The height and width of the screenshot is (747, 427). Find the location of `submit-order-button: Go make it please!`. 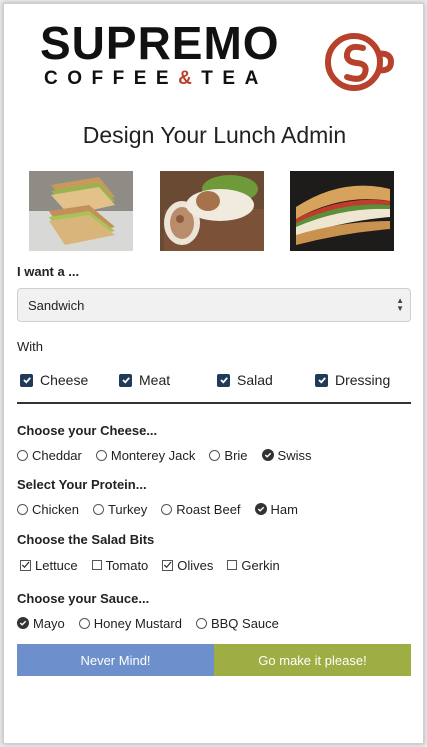

submit-order-button: Go make it please! is located at coordinates (312, 660).